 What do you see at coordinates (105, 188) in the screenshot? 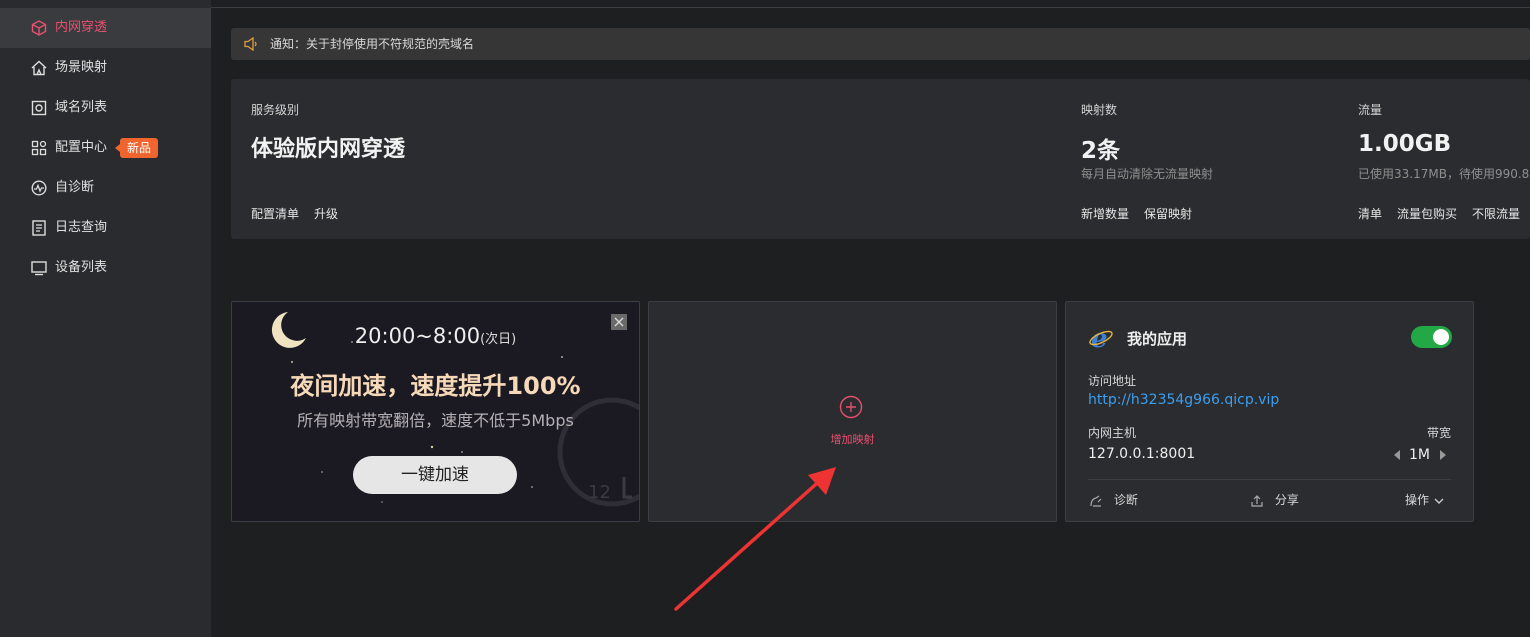
I see `sidebar-item-self-diagnosis: 自诊断` at bounding box center [105, 188].